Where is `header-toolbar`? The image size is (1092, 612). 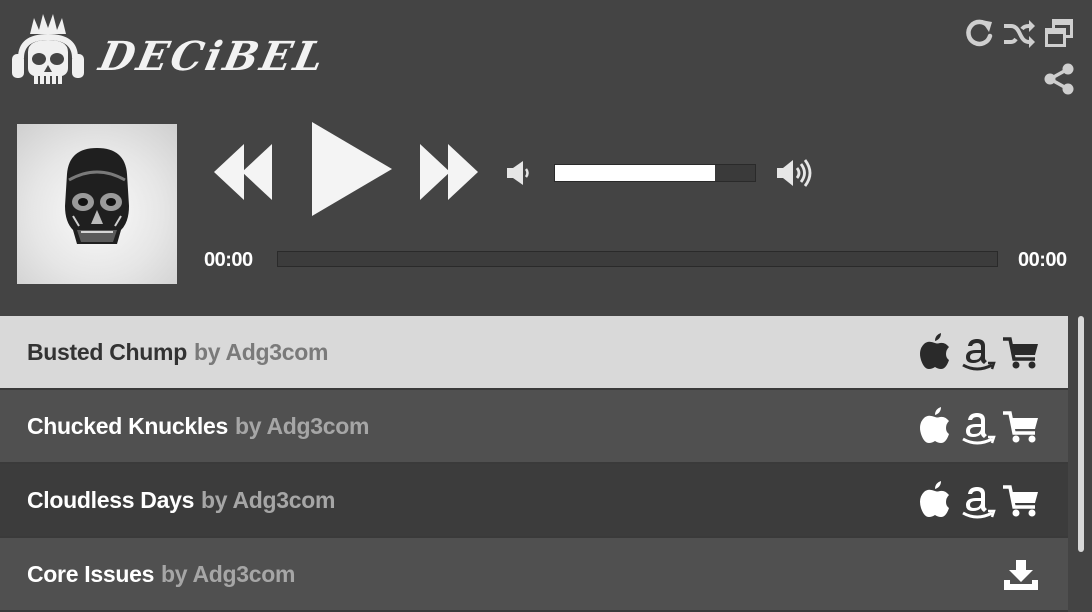 header-toolbar is located at coordinates (1015, 56).